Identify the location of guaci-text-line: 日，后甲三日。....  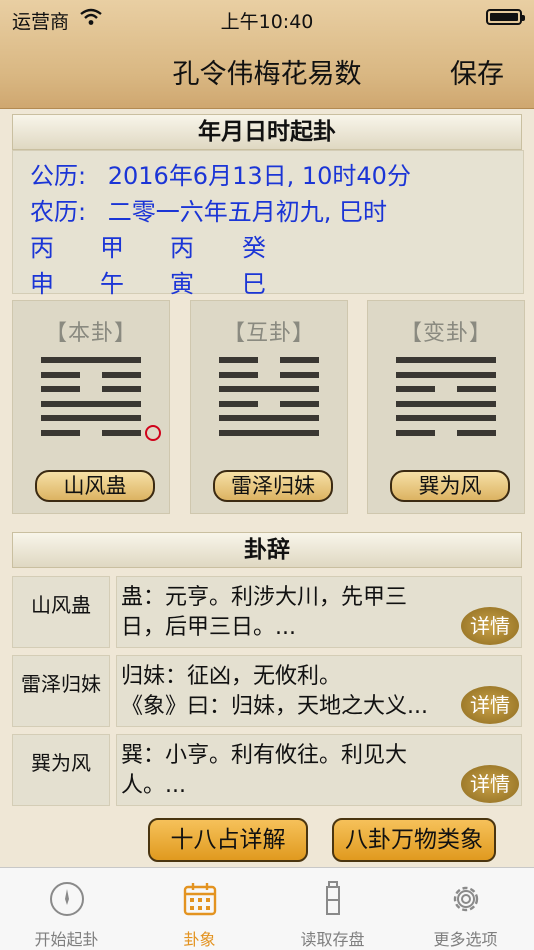
(208, 627).